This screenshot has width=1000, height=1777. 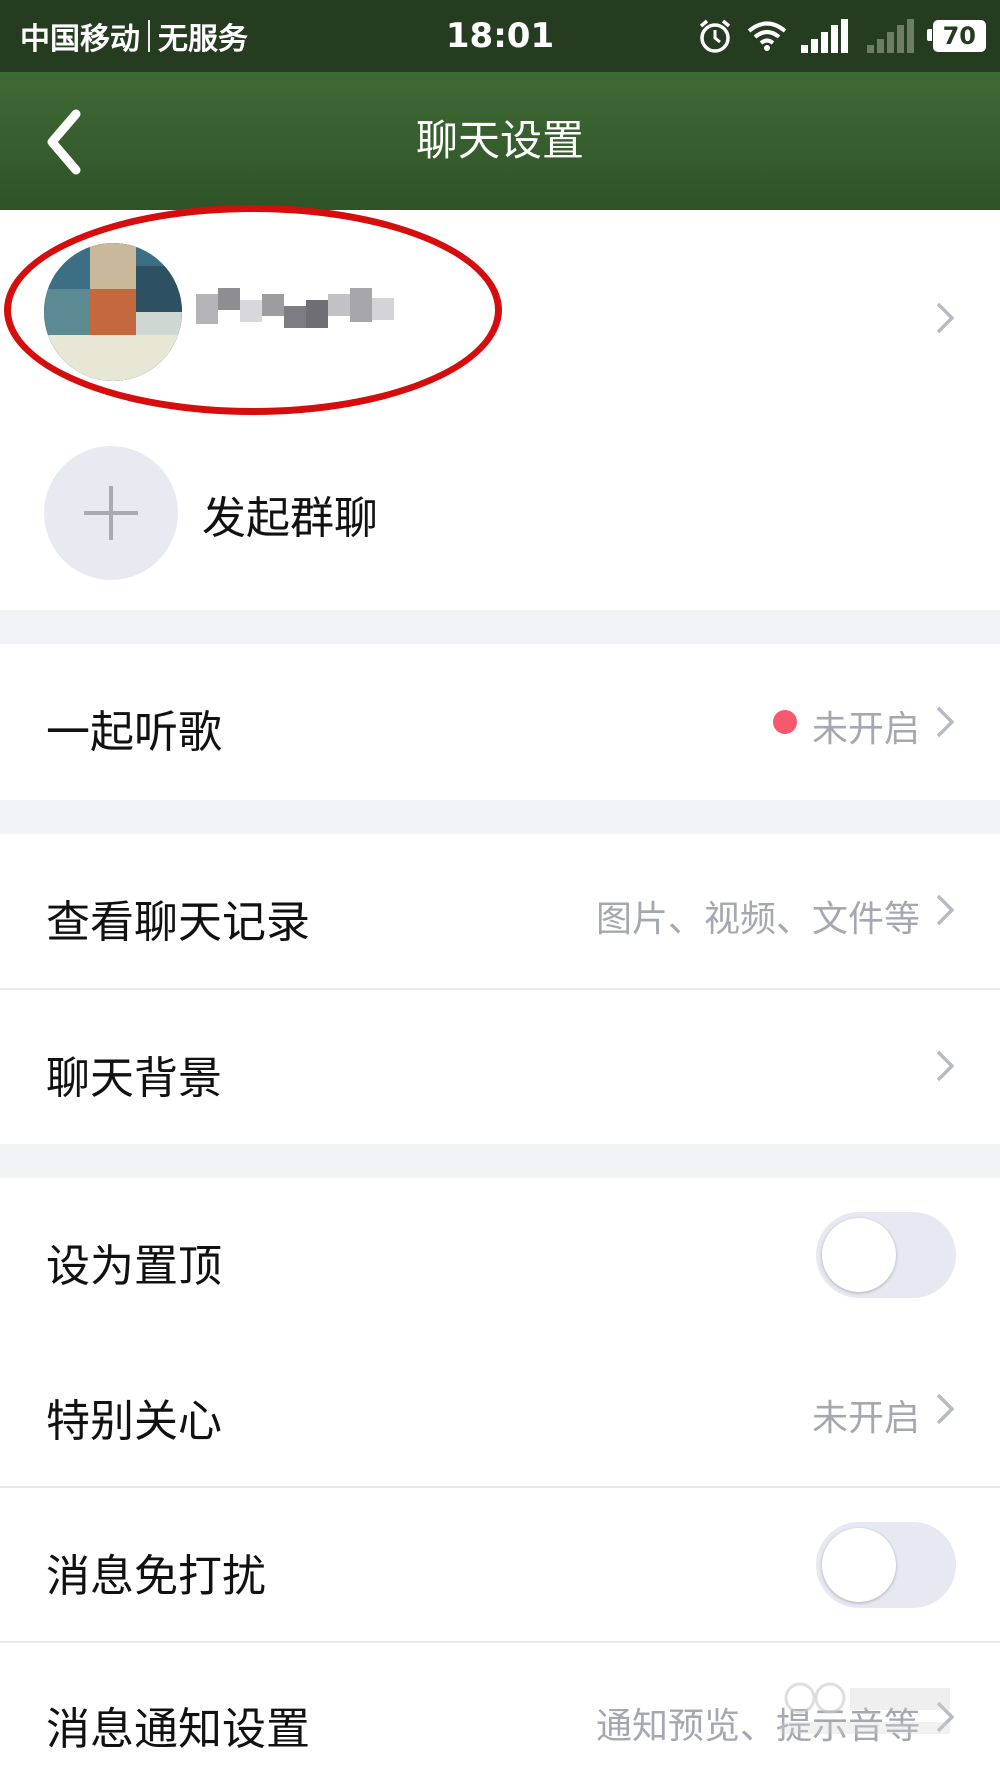 I want to click on alarm-icon, so click(x=714, y=36).